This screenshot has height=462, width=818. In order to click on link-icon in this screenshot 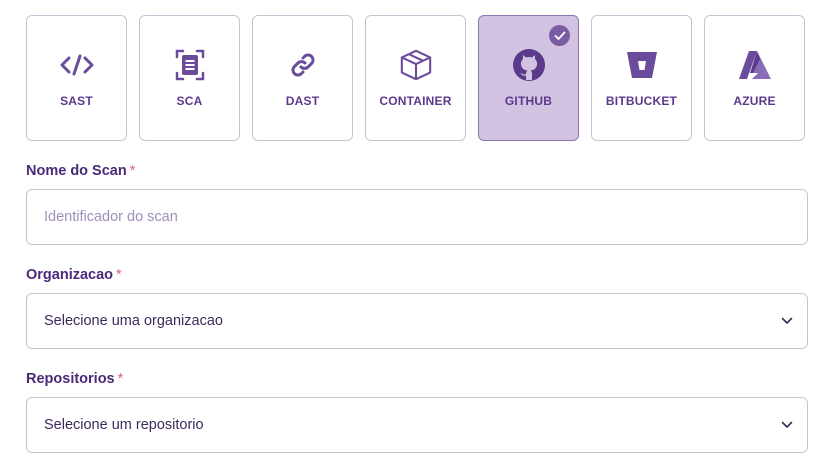, I will do `click(303, 65)`.